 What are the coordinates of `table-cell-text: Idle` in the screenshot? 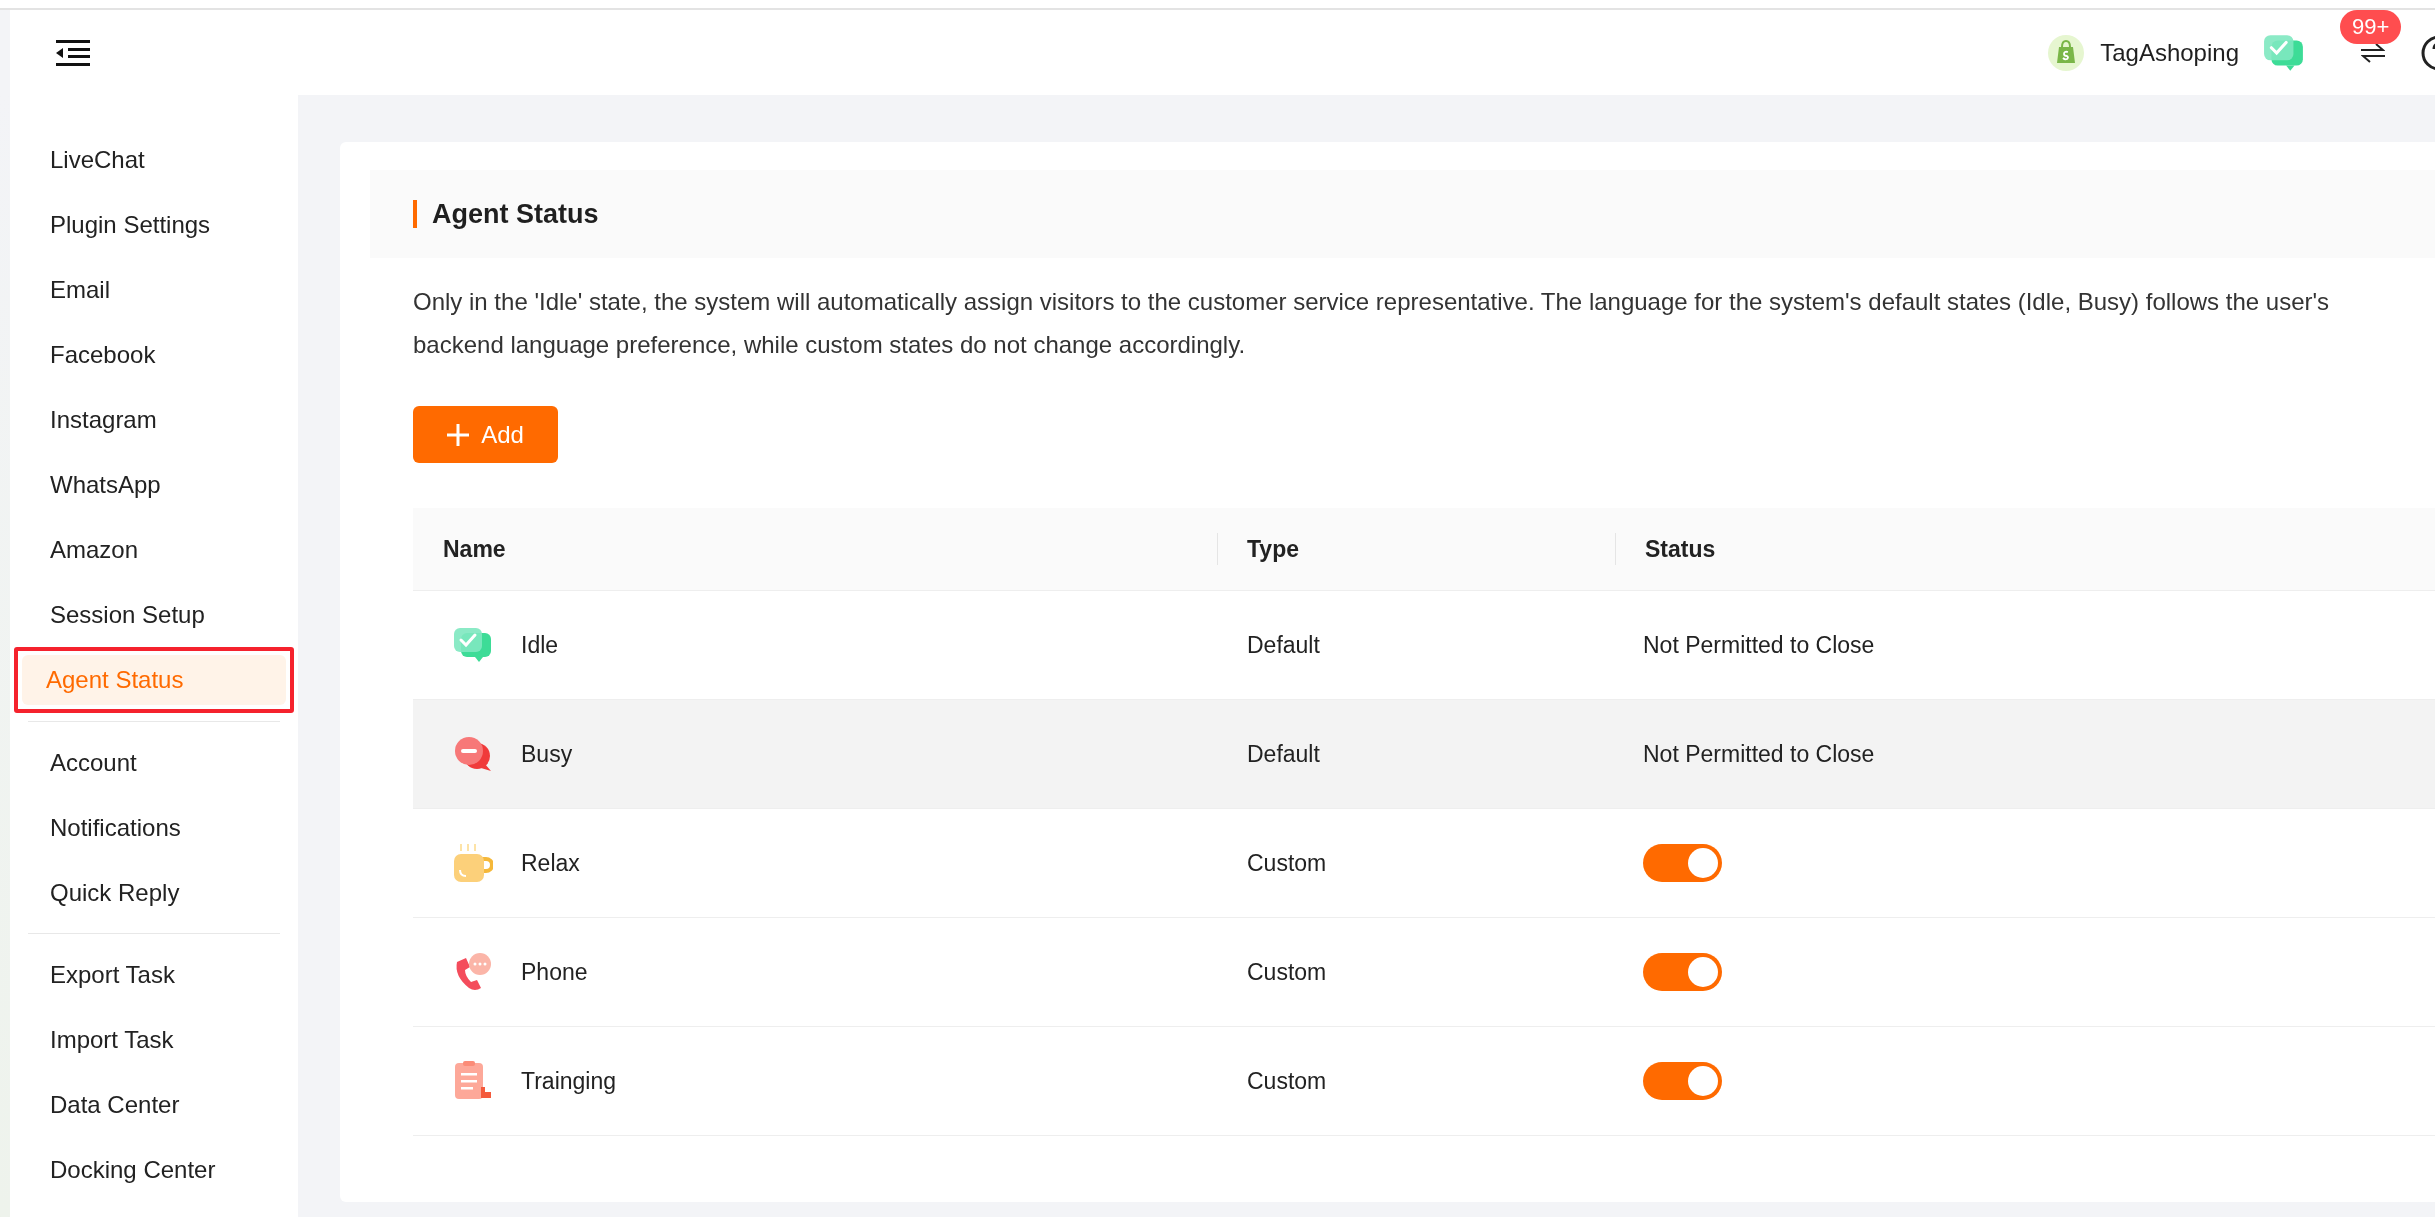 It's located at (540, 645).